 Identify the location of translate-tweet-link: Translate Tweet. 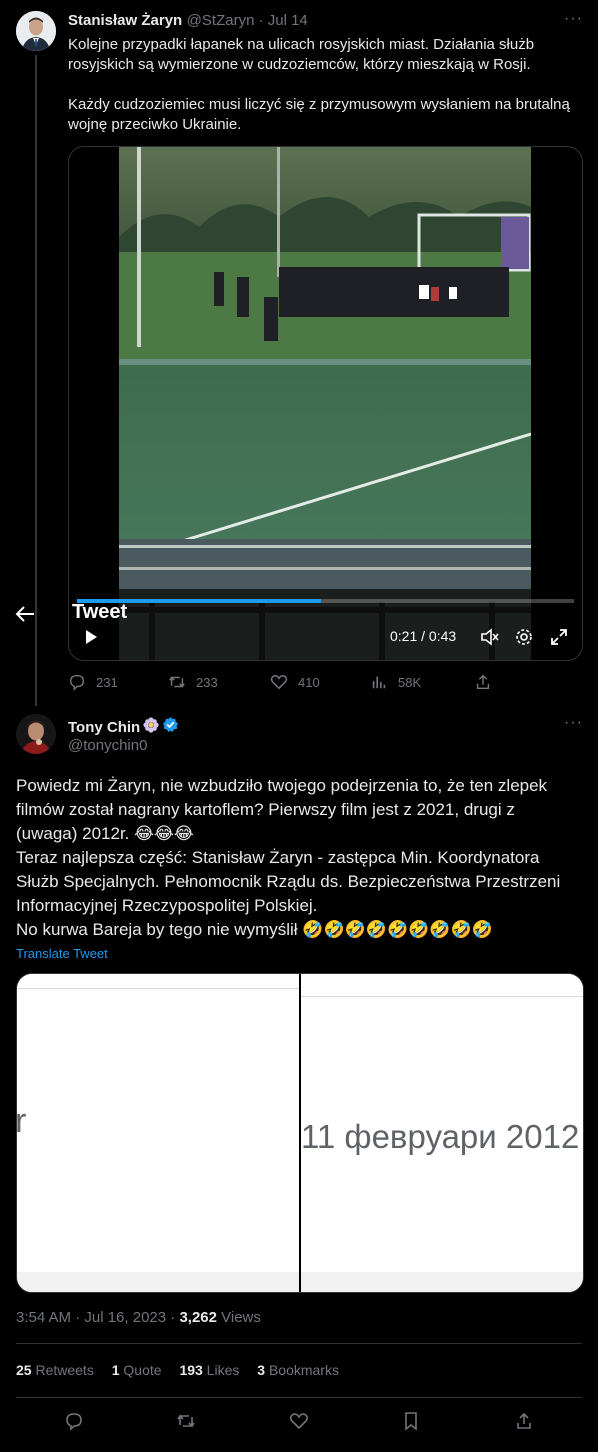
(62, 953).